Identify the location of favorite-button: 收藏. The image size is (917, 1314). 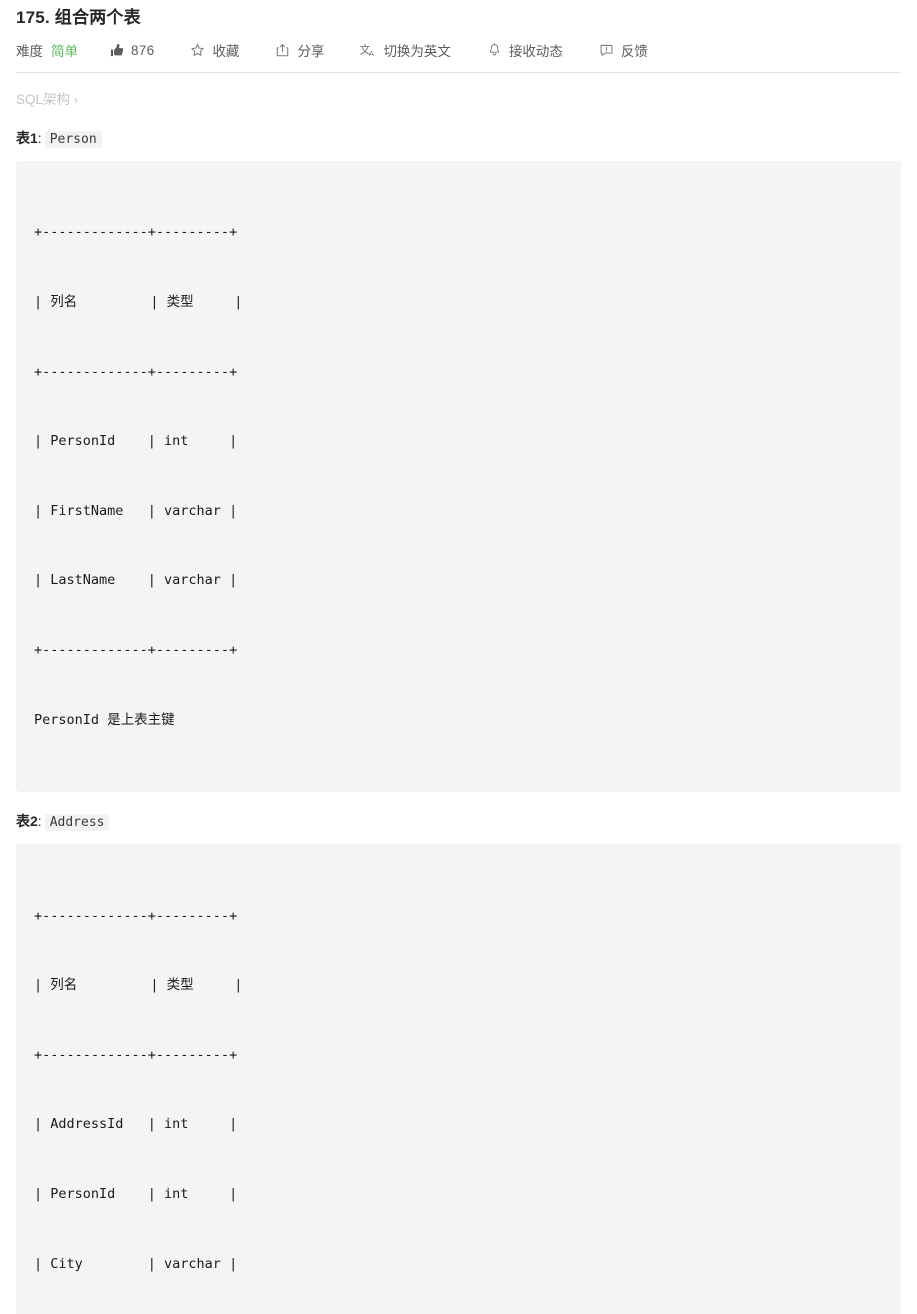
(214, 50).